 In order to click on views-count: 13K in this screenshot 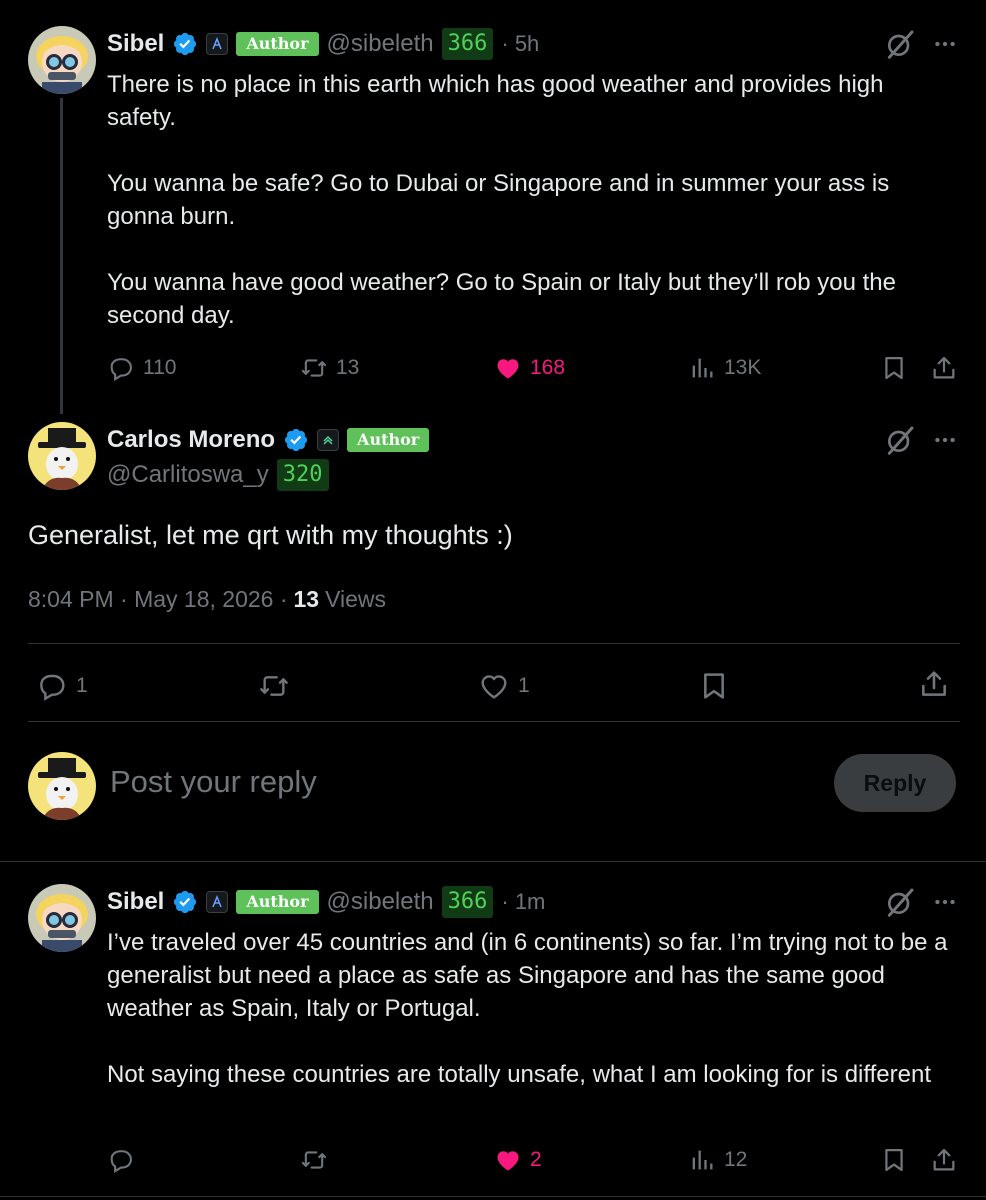, I will do `click(743, 367)`.